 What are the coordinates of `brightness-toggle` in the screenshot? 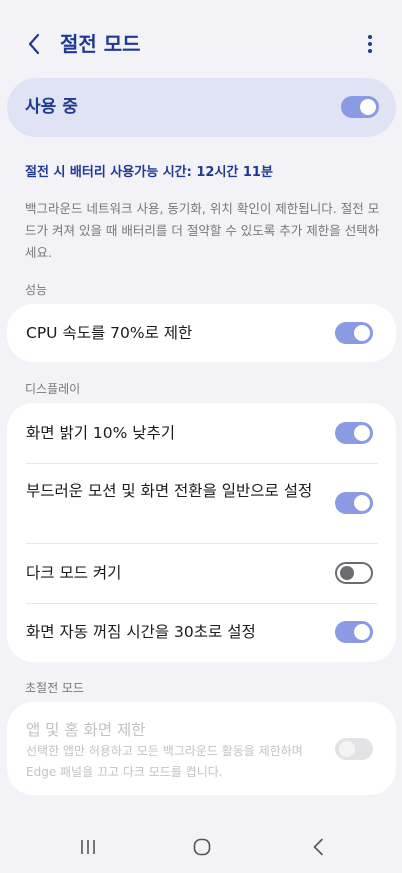 It's located at (354, 433).